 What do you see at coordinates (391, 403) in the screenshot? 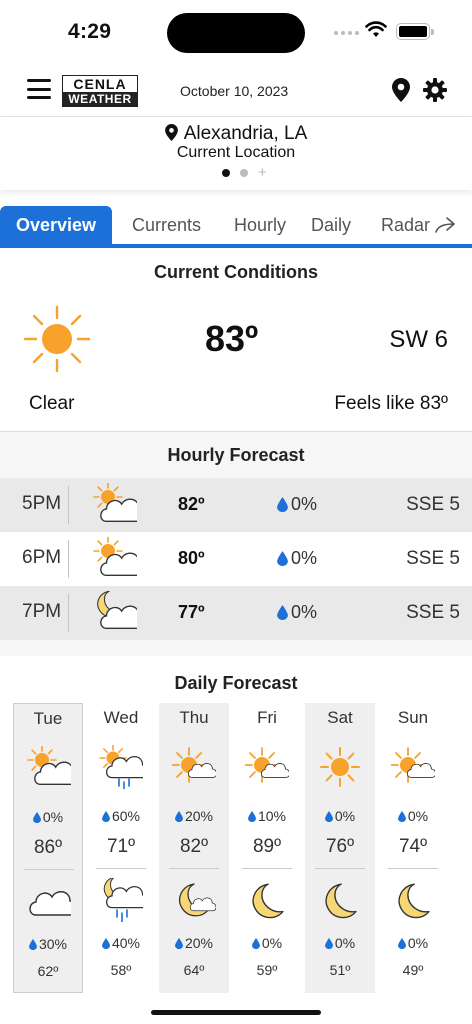
I see `current-feels-like: Feels like 83º` at bounding box center [391, 403].